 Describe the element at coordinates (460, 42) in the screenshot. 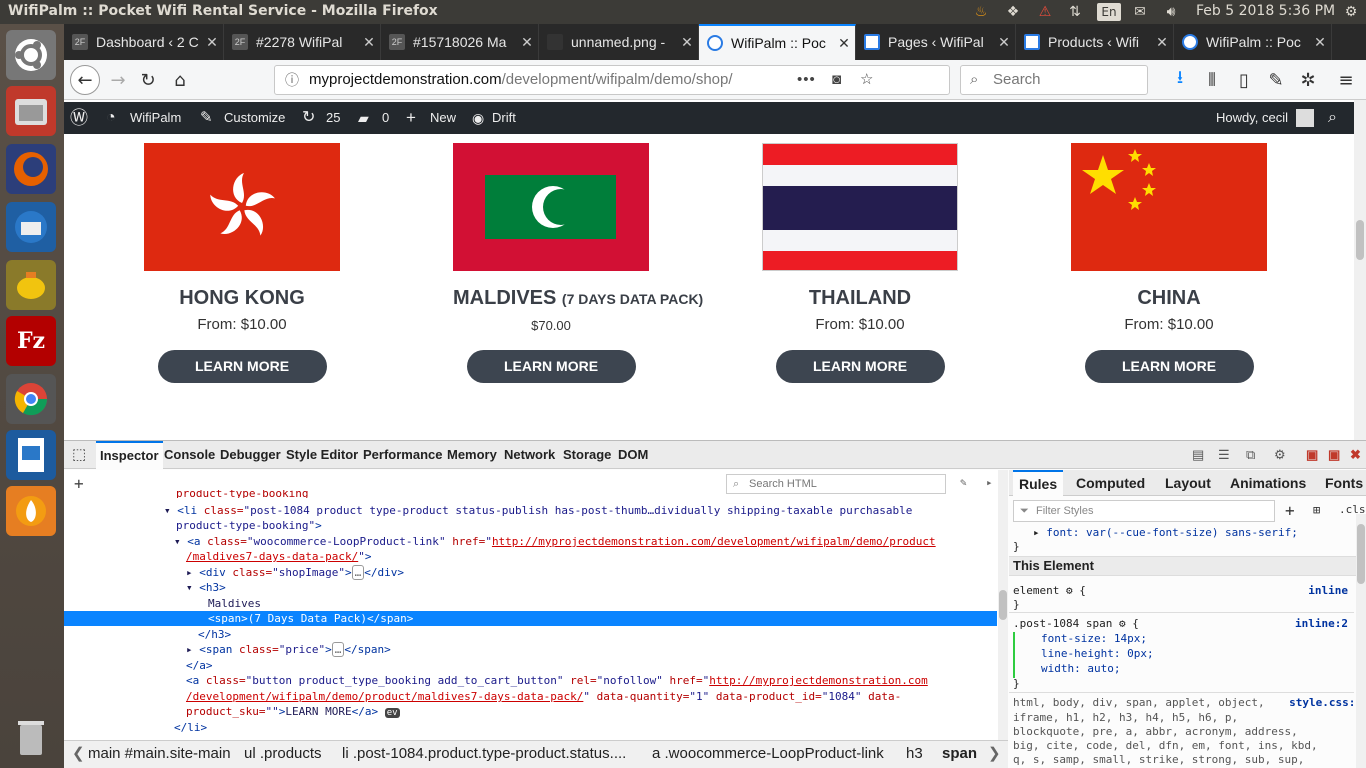

I see `tab-15718026: 2F #15718026 Ma ✕` at that location.